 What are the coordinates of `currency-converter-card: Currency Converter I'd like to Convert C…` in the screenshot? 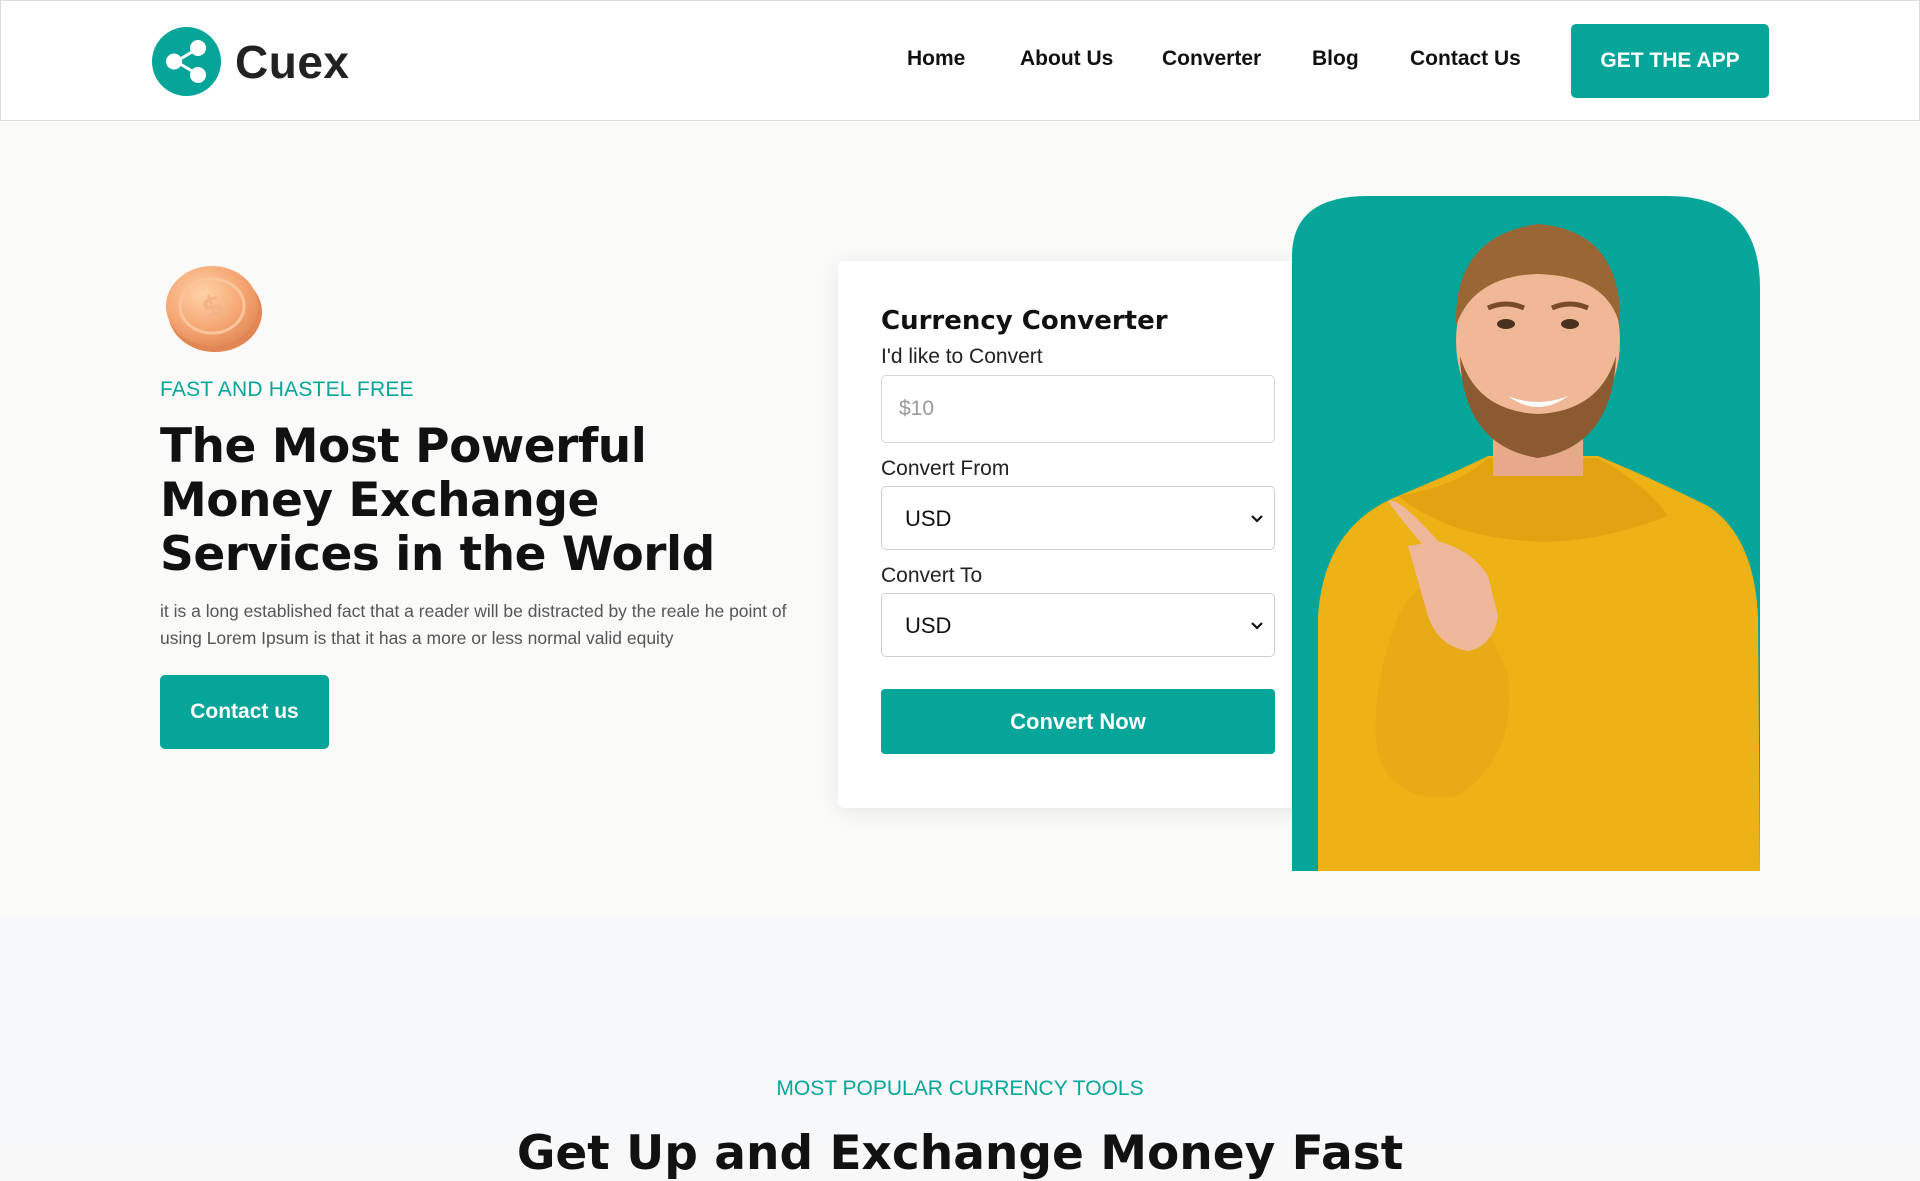 It's located at (1078, 534).